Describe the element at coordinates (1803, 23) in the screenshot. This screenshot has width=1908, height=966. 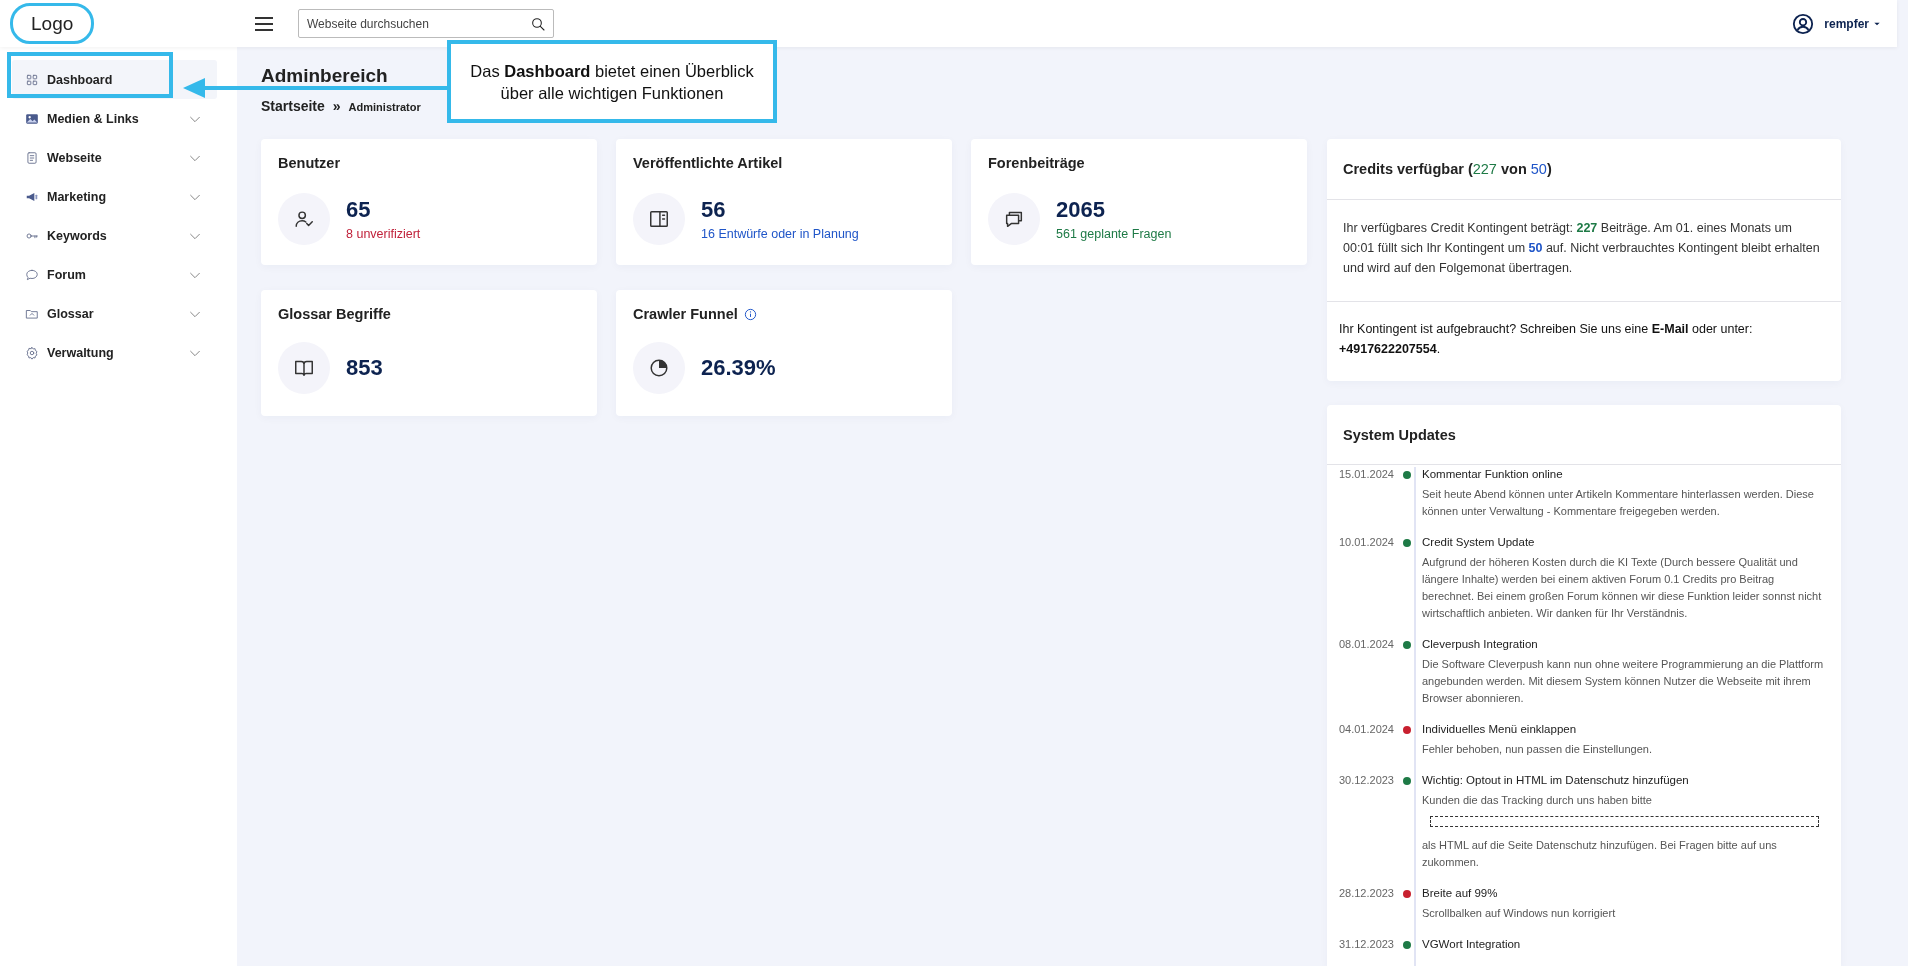
I see `user-avatar-icon` at that location.